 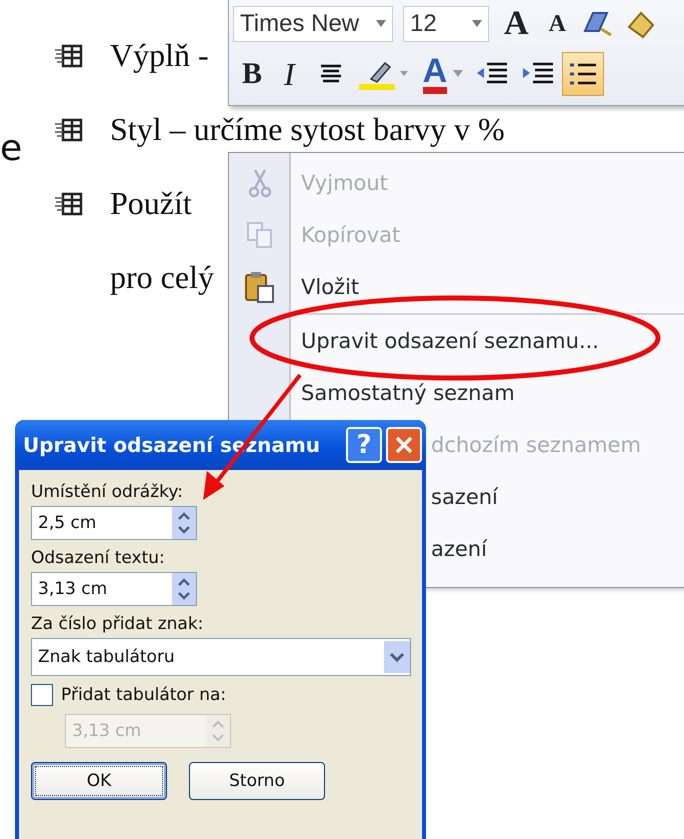 I want to click on scissors-icon, so click(x=260, y=183).